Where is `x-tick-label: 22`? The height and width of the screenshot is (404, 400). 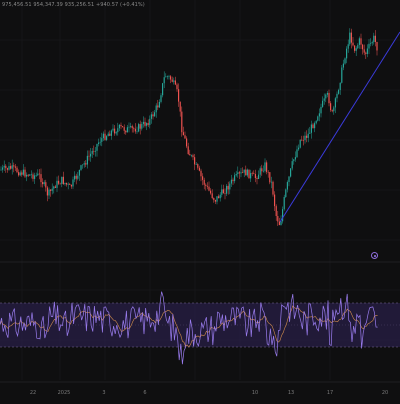 x-tick-label: 22 is located at coordinates (33, 393).